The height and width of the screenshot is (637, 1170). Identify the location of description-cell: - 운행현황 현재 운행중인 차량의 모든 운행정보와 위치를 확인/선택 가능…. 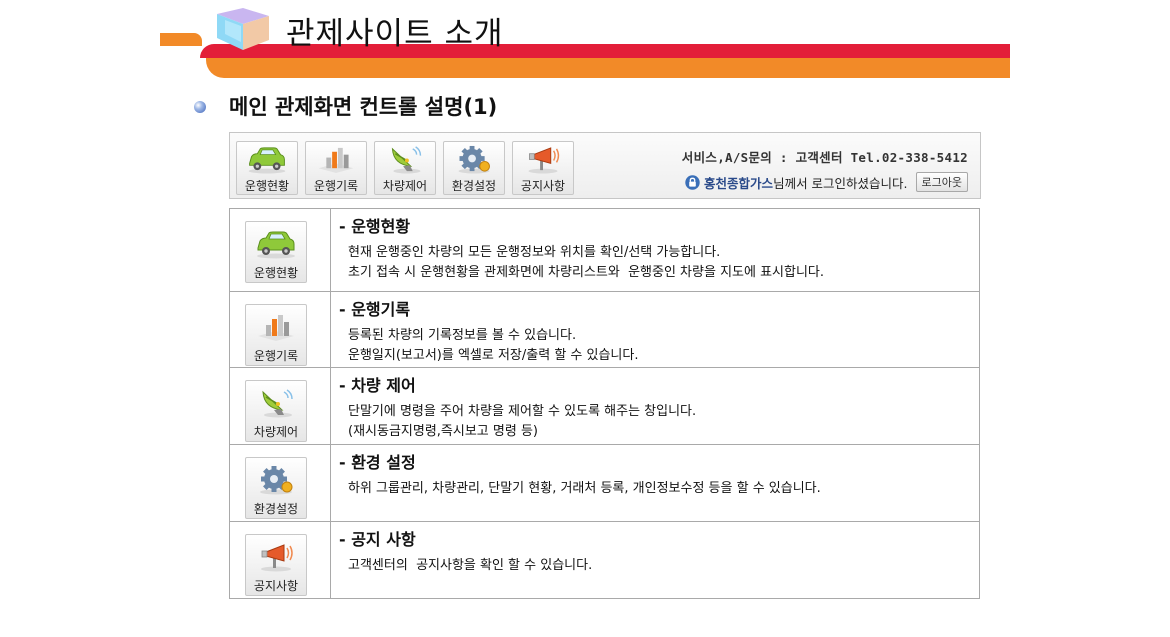
(655, 250).